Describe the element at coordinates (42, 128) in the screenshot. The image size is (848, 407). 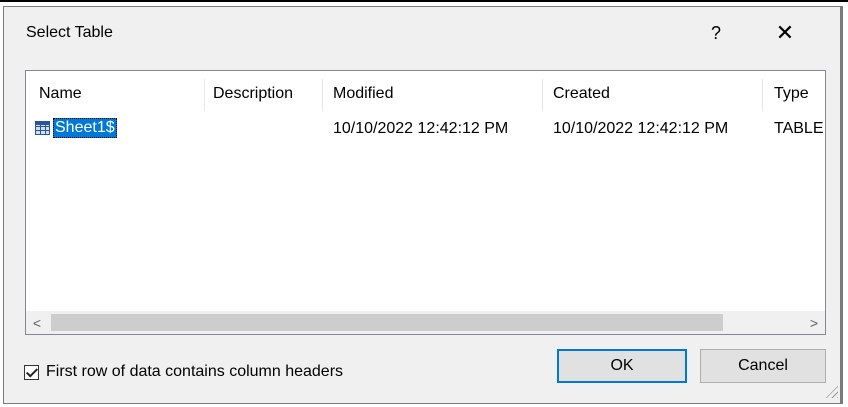
I see `table-icon` at that location.